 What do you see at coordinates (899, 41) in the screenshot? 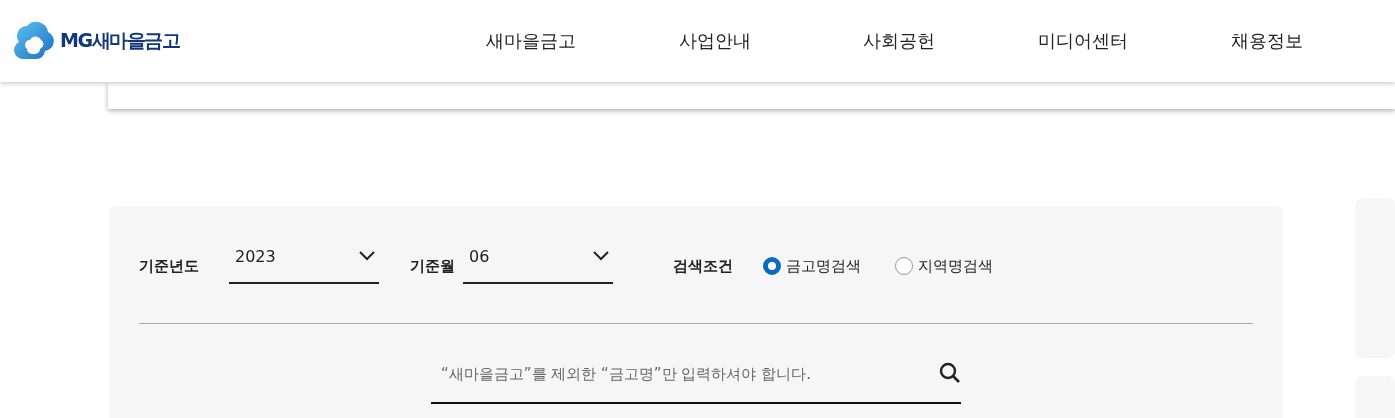
I see `nav-link: 사회공헌` at bounding box center [899, 41].